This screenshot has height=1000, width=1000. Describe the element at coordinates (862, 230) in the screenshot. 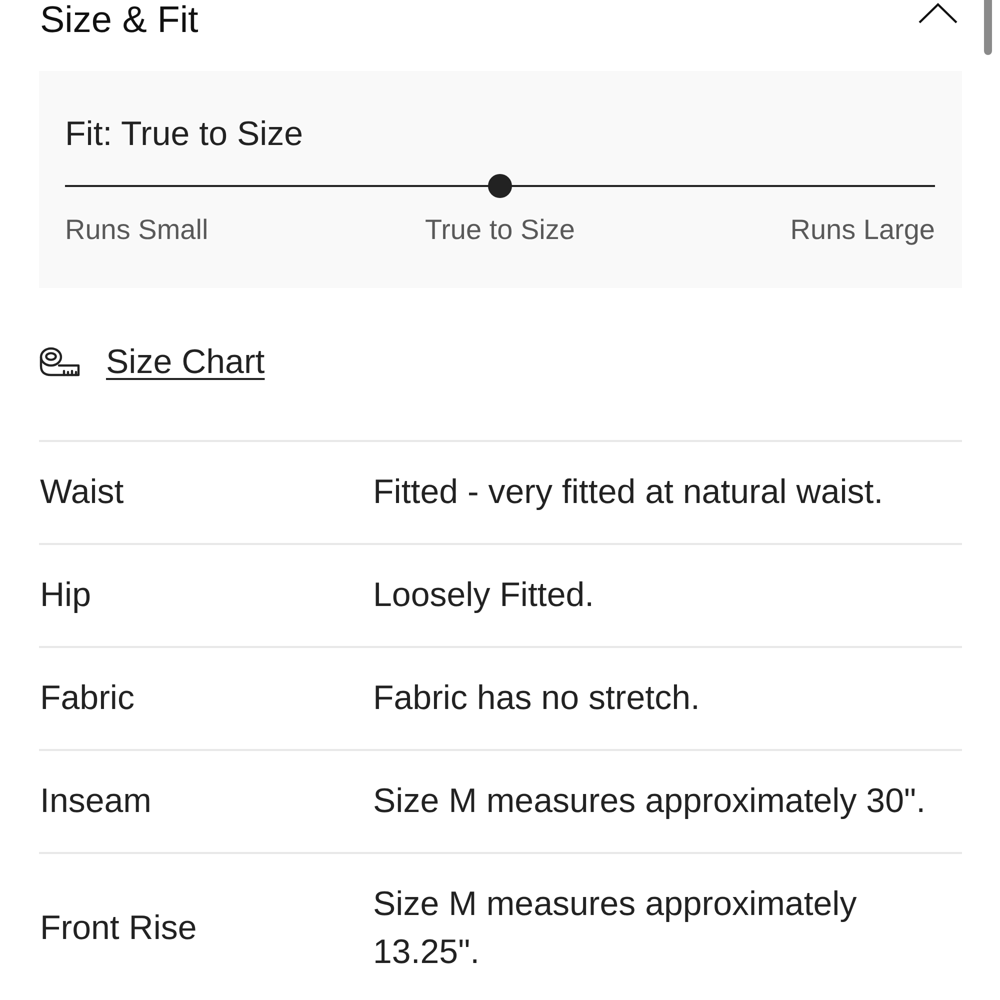

I see `scale-label: Runs Large` at that location.